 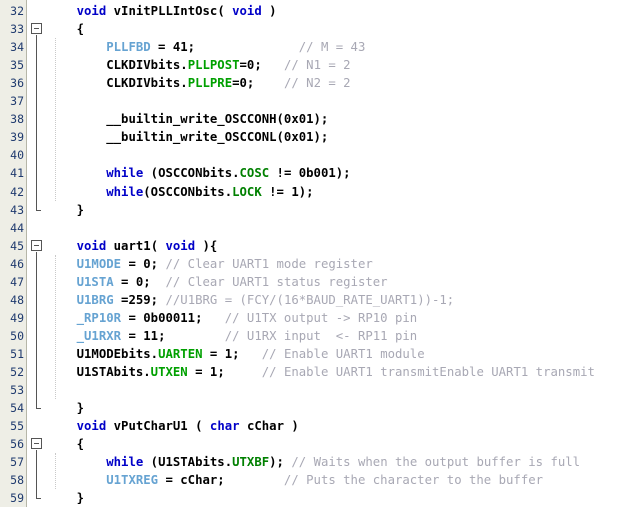 What do you see at coordinates (321, 29) in the screenshot?
I see `code-line: 33 {` at bounding box center [321, 29].